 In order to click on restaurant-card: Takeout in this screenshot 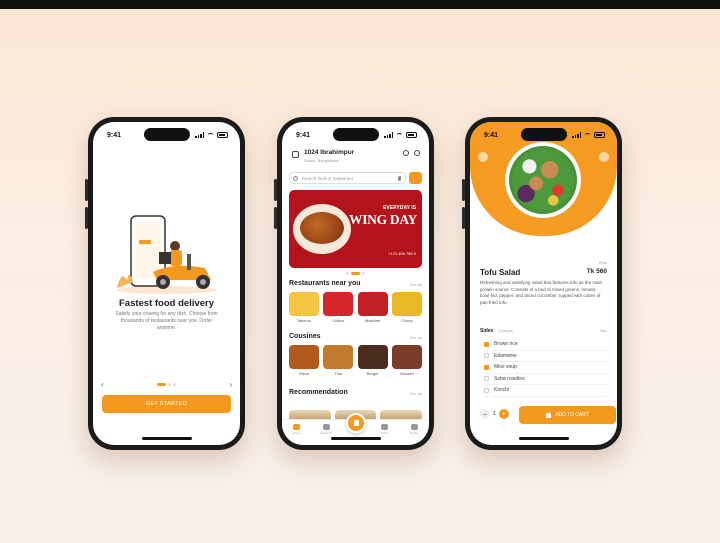, I will do `click(304, 307)`.